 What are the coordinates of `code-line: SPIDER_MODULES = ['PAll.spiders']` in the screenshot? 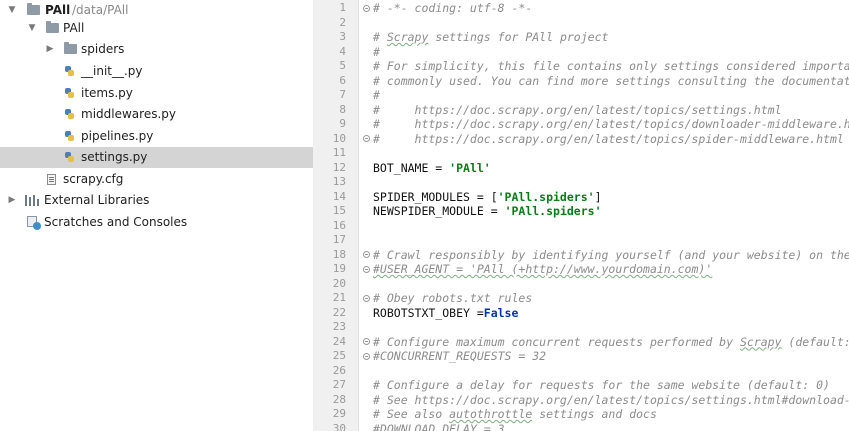 It's located at (487, 197).